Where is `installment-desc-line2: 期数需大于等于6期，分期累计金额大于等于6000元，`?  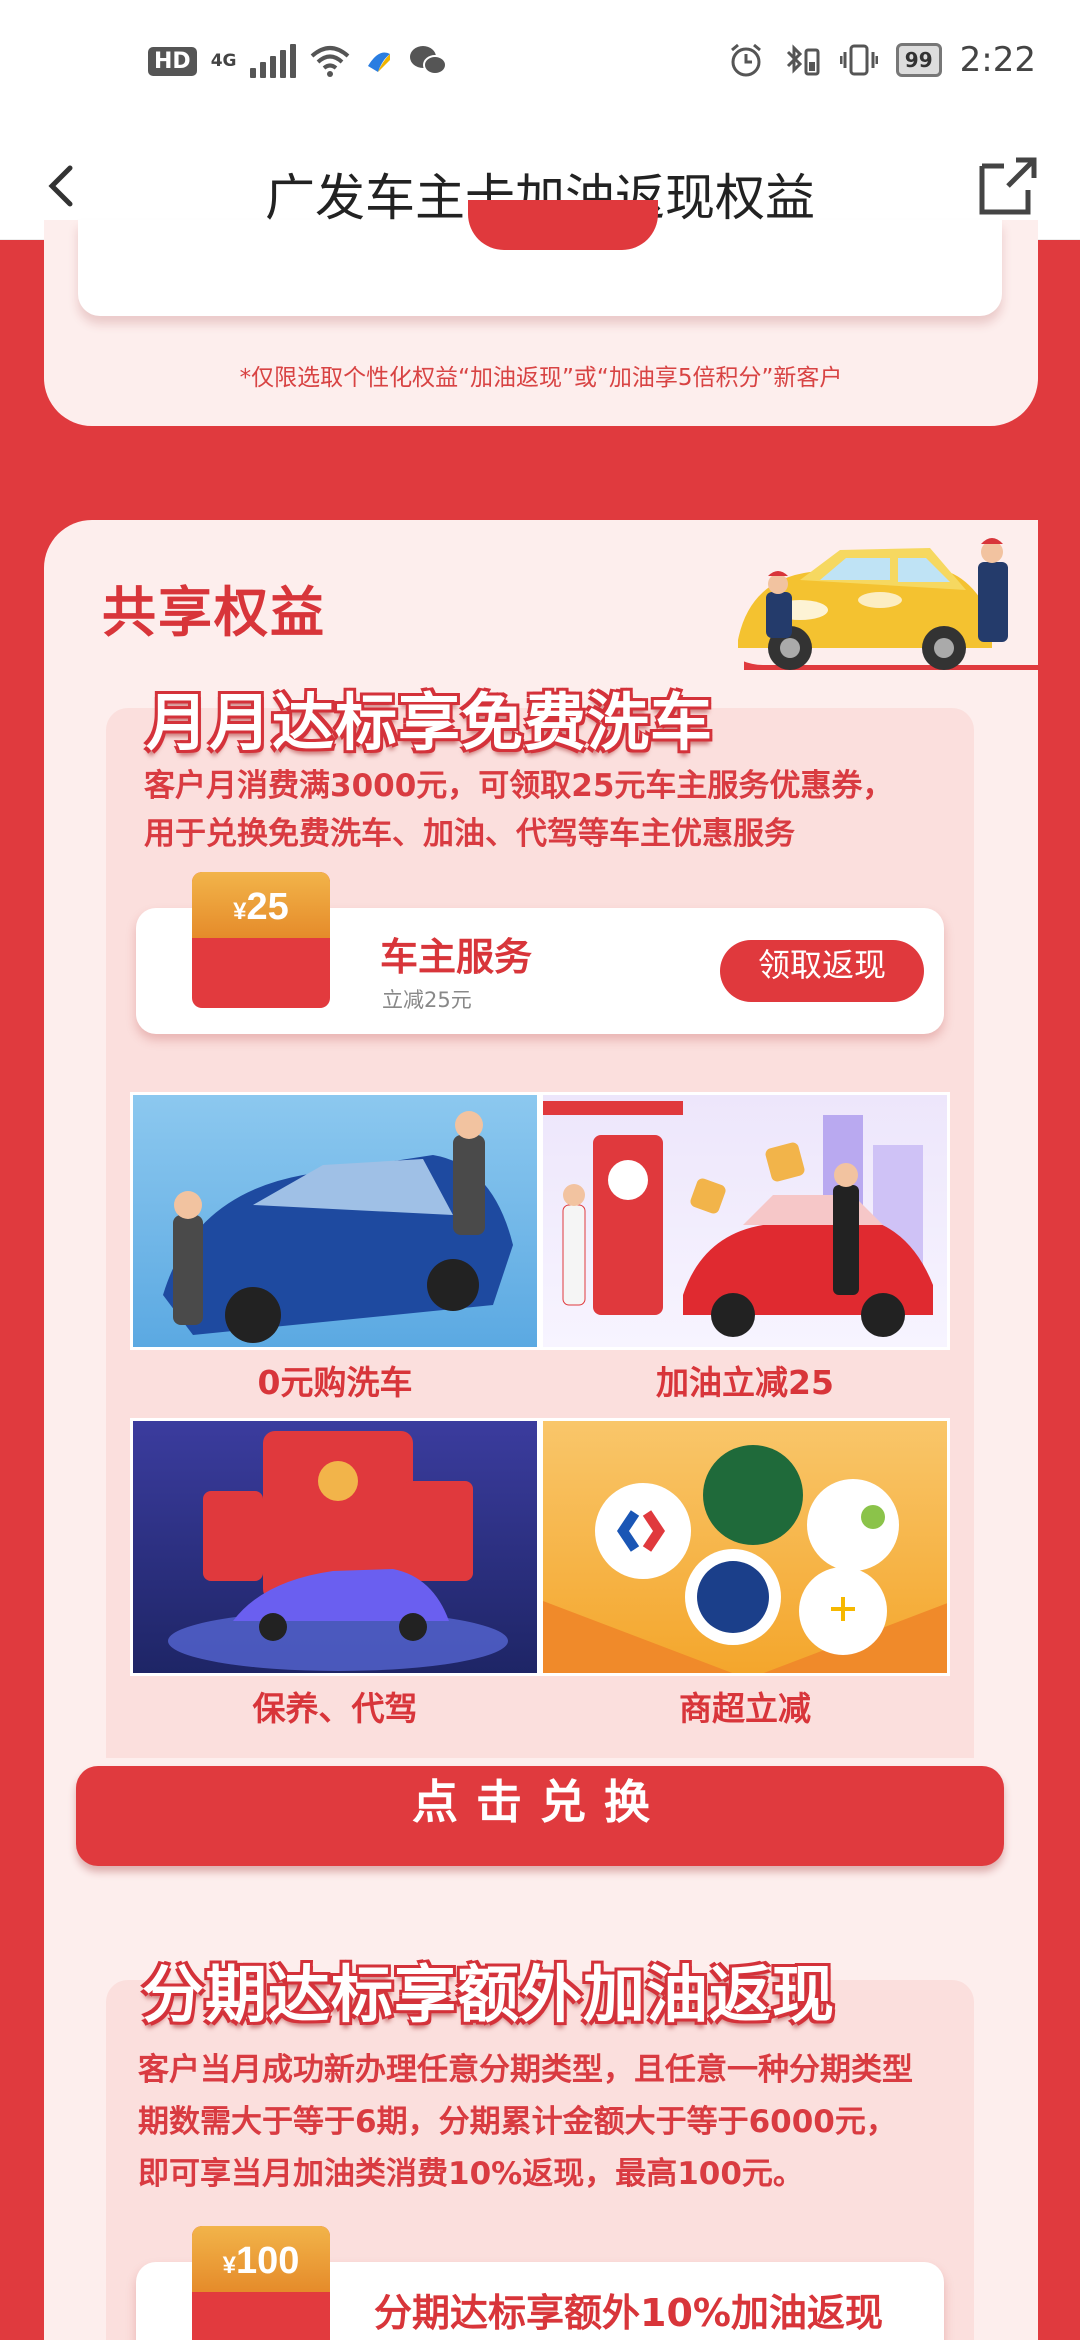 installment-desc-line2: 期数需大于等于6期，分期累计金额大于等于6000元， is located at coordinates (517, 2122).